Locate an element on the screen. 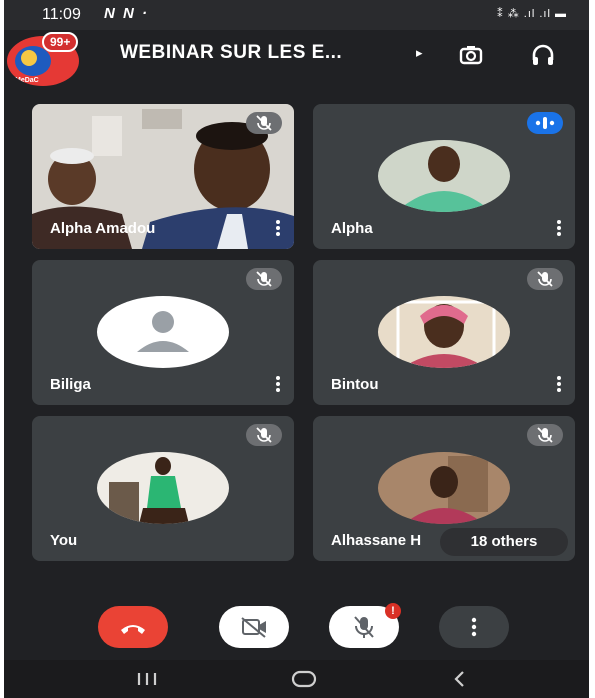  end-call-icon is located at coordinates (133, 629).